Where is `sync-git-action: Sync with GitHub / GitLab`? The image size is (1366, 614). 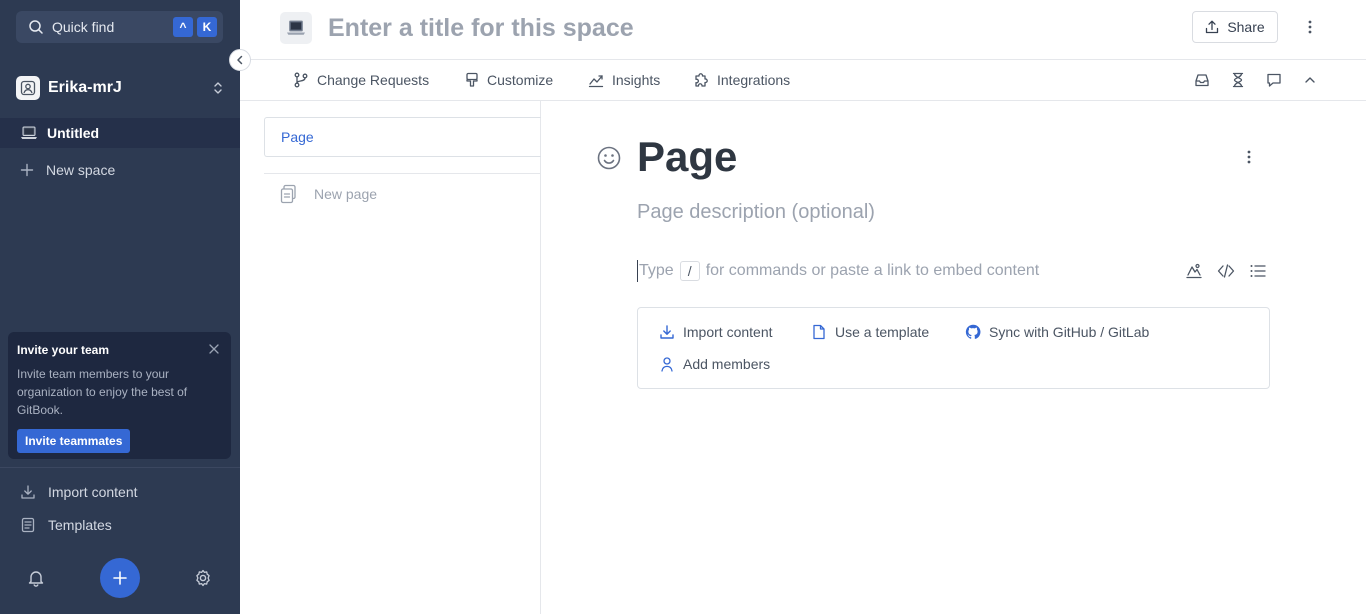
sync-git-action: Sync with GitHub / GitLab is located at coordinates (1057, 332).